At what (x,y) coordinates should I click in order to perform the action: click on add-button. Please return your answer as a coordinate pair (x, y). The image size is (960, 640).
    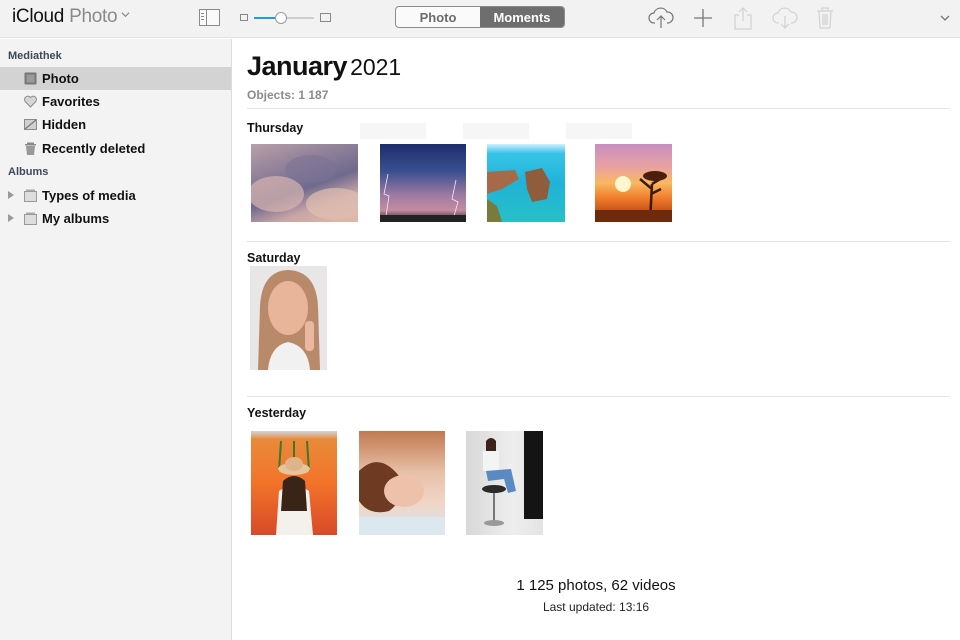
    Looking at the image, I should click on (703, 18).